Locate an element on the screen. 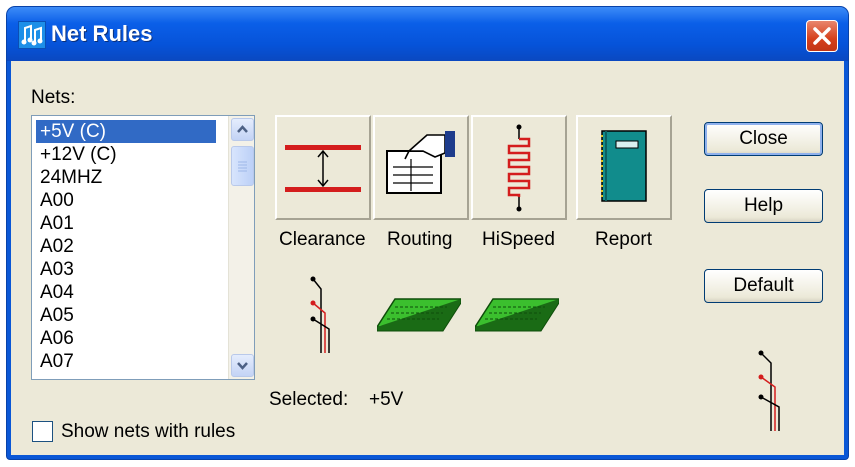  routing-label: Routing is located at coordinates (420, 239).